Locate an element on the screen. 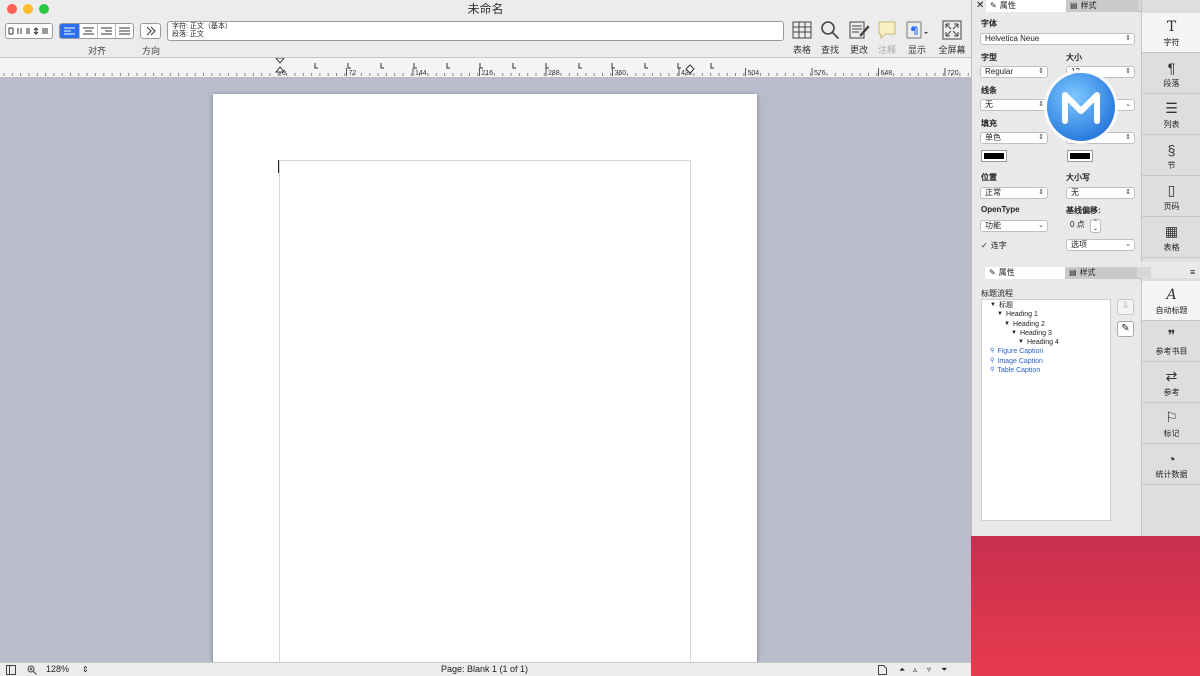 Image resolution: width=1200 pixels, height=676 pixels. sidebar-item-table: ▦ 表格 is located at coordinates (1171, 238).